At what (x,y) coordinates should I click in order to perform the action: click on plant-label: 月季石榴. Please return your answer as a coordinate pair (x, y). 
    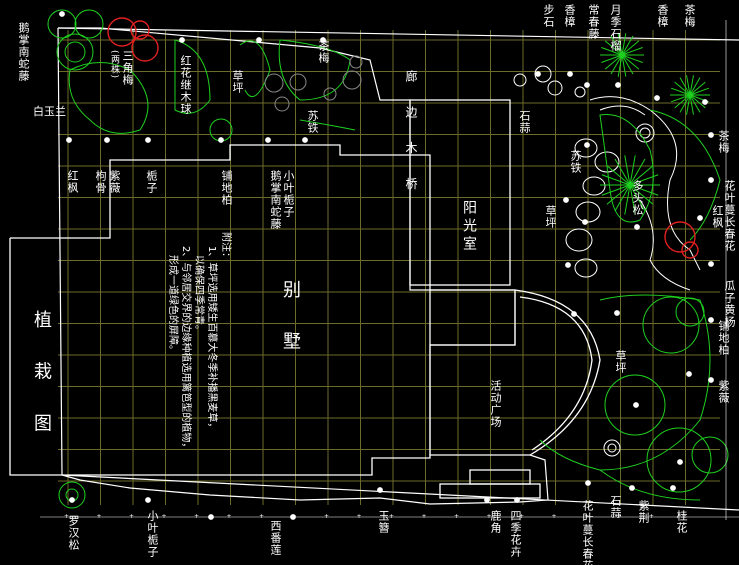
    Looking at the image, I should click on (615, 28).